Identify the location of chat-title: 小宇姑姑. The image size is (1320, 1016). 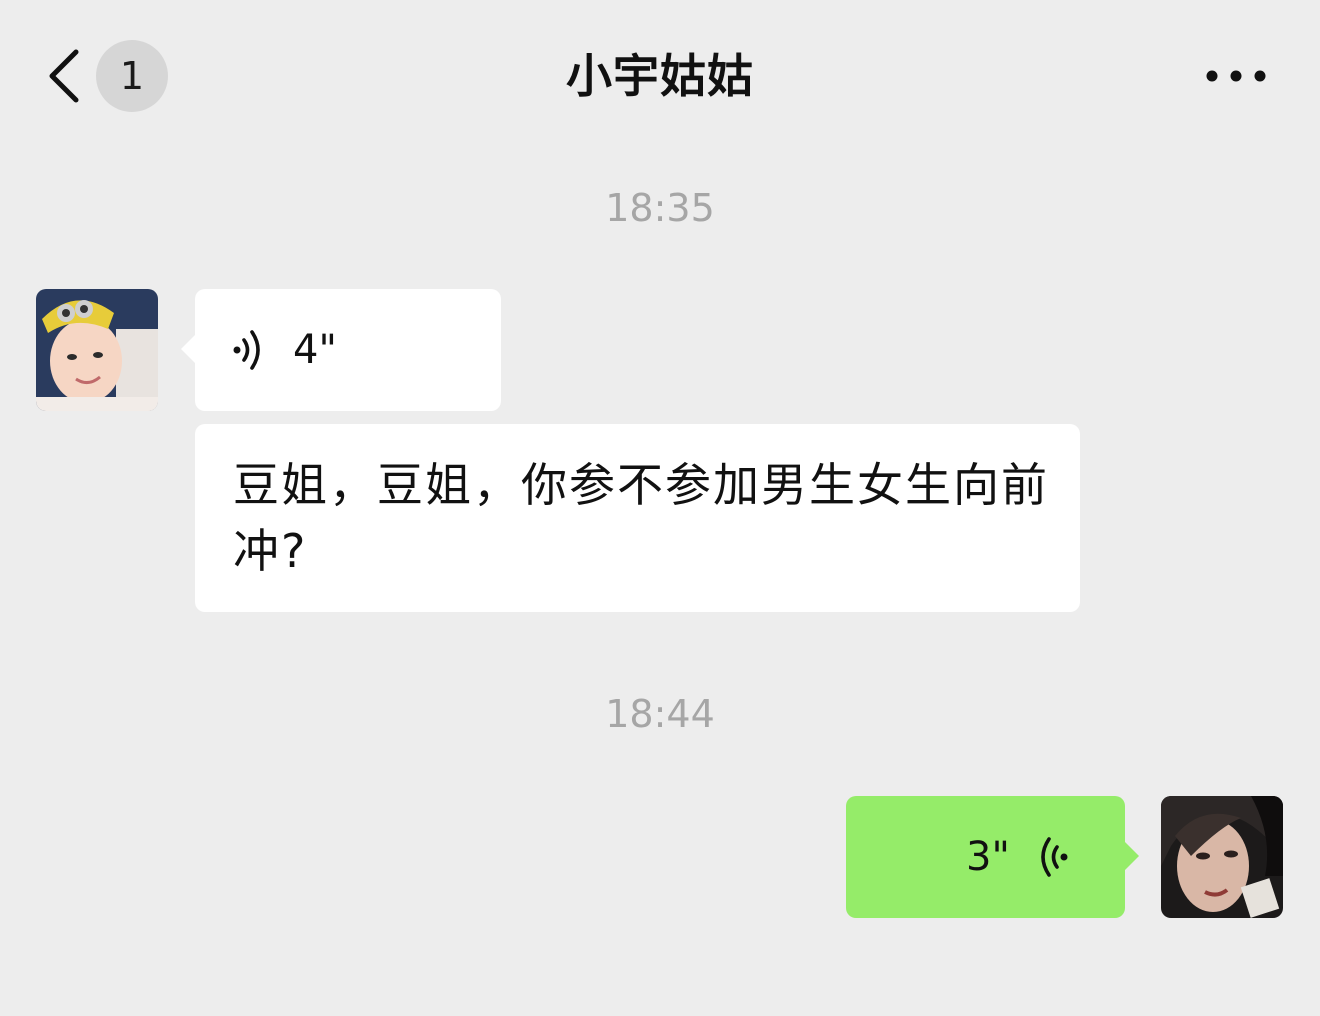
(660, 76).